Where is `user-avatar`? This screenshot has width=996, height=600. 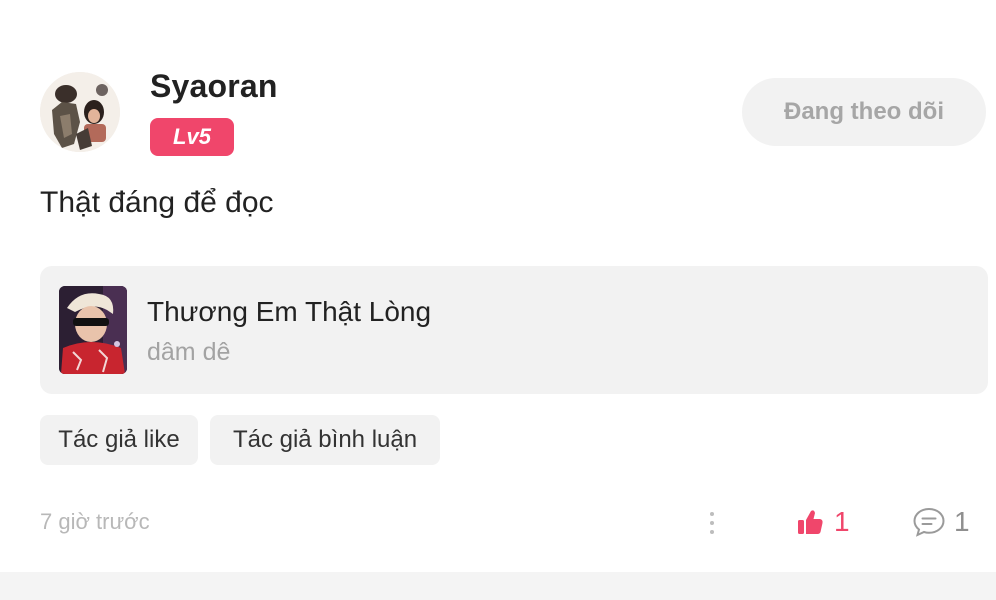 user-avatar is located at coordinates (80, 112).